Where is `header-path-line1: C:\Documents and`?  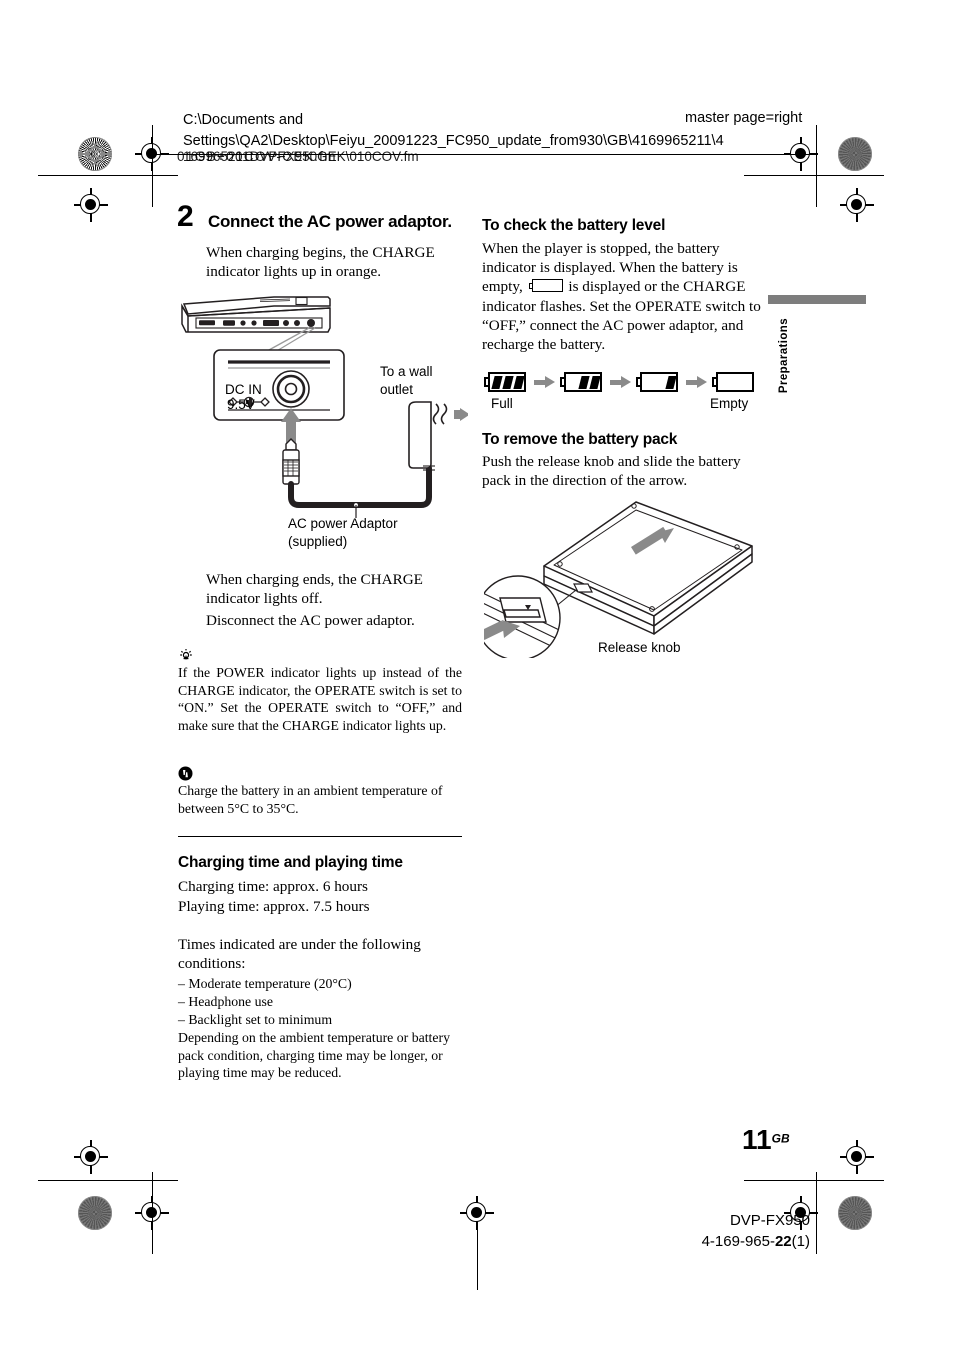
header-path-line1: C:\Documents and is located at coordinates (243, 120).